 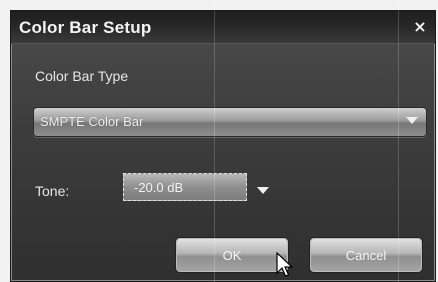 What do you see at coordinates (52, 191) in the screenshot?
I see `tone-label: Tone:` at bounding box center [52, 191].